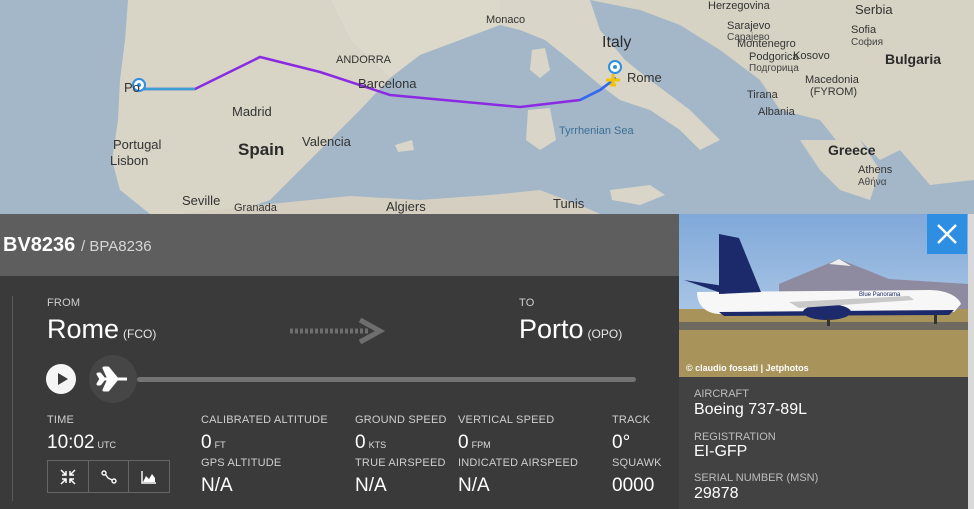 The width and height of the screenshot is (974, 509). What do you see at coordinates (255, 208) in the screenshot?
I see `map-label-granada: Granada` at bounding box center [255, 208].